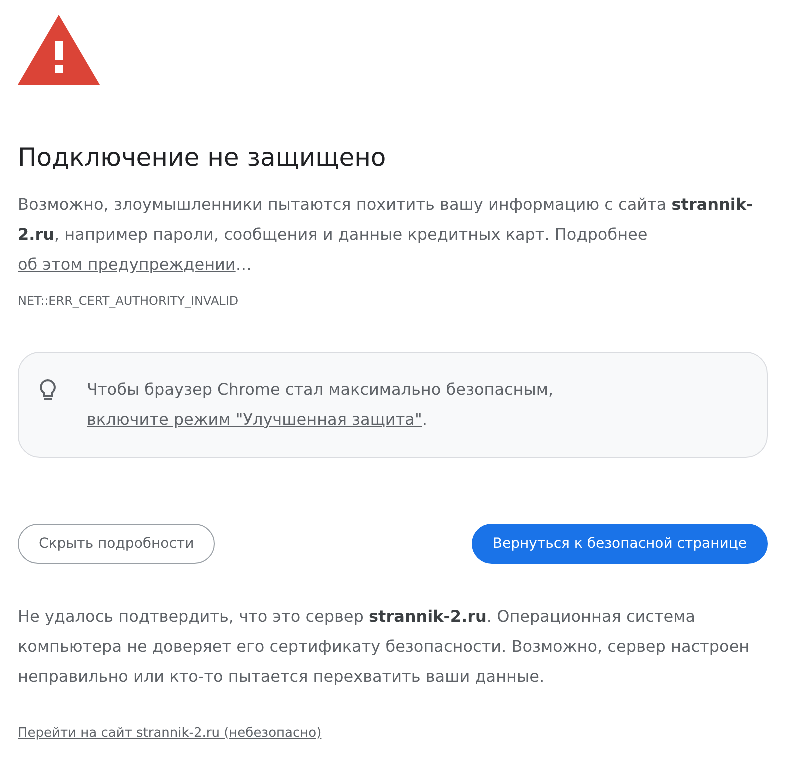 This screenshot has height=784, width=792. What do you see at coordinates (59, 50) in the screenshot?
I see `warning-icon` at bounding box center [59, 50].